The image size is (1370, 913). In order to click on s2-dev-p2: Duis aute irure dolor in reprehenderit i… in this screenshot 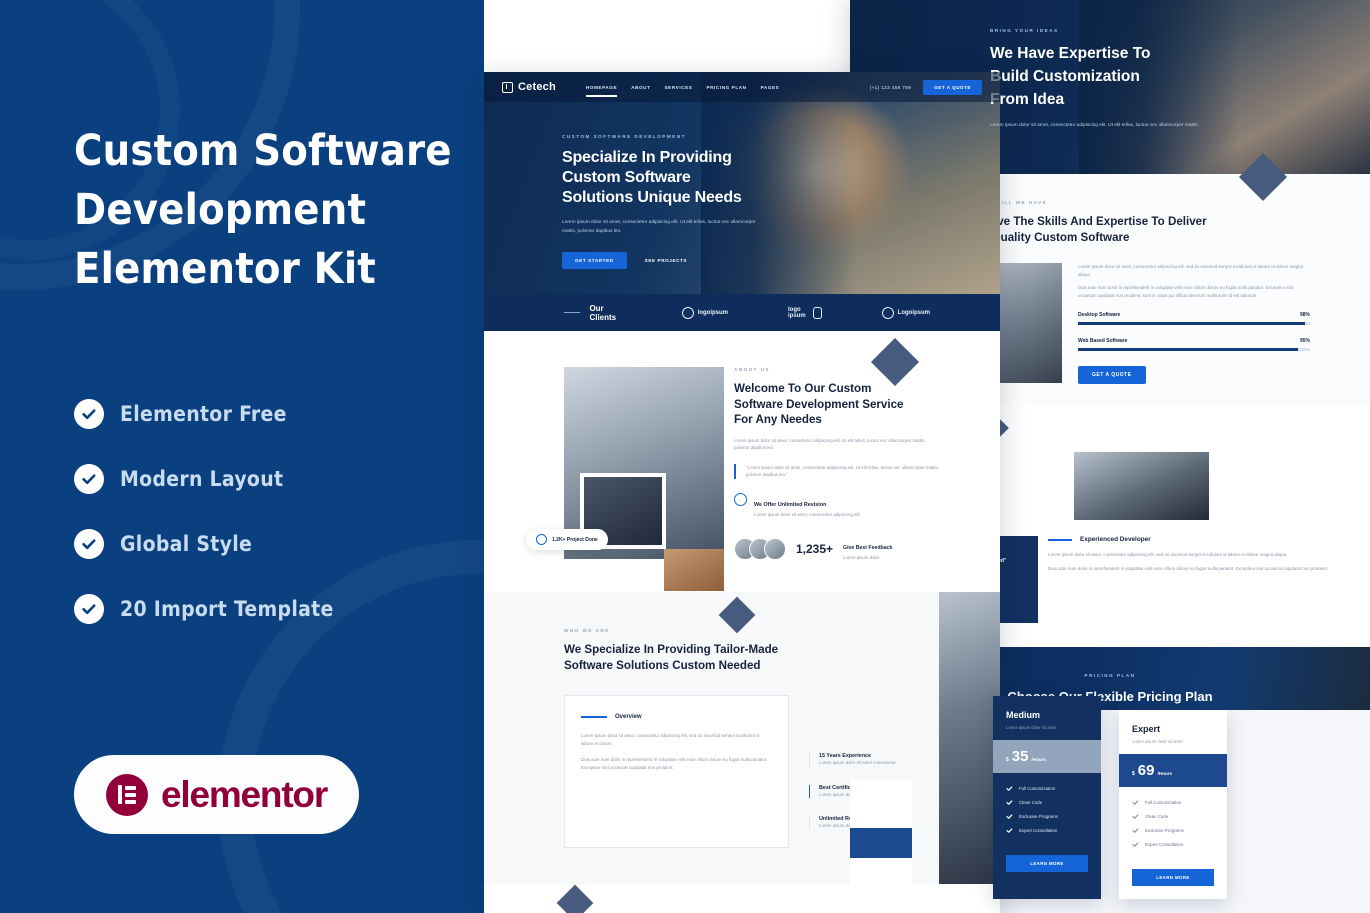, I will do `click(1188, 568)`.